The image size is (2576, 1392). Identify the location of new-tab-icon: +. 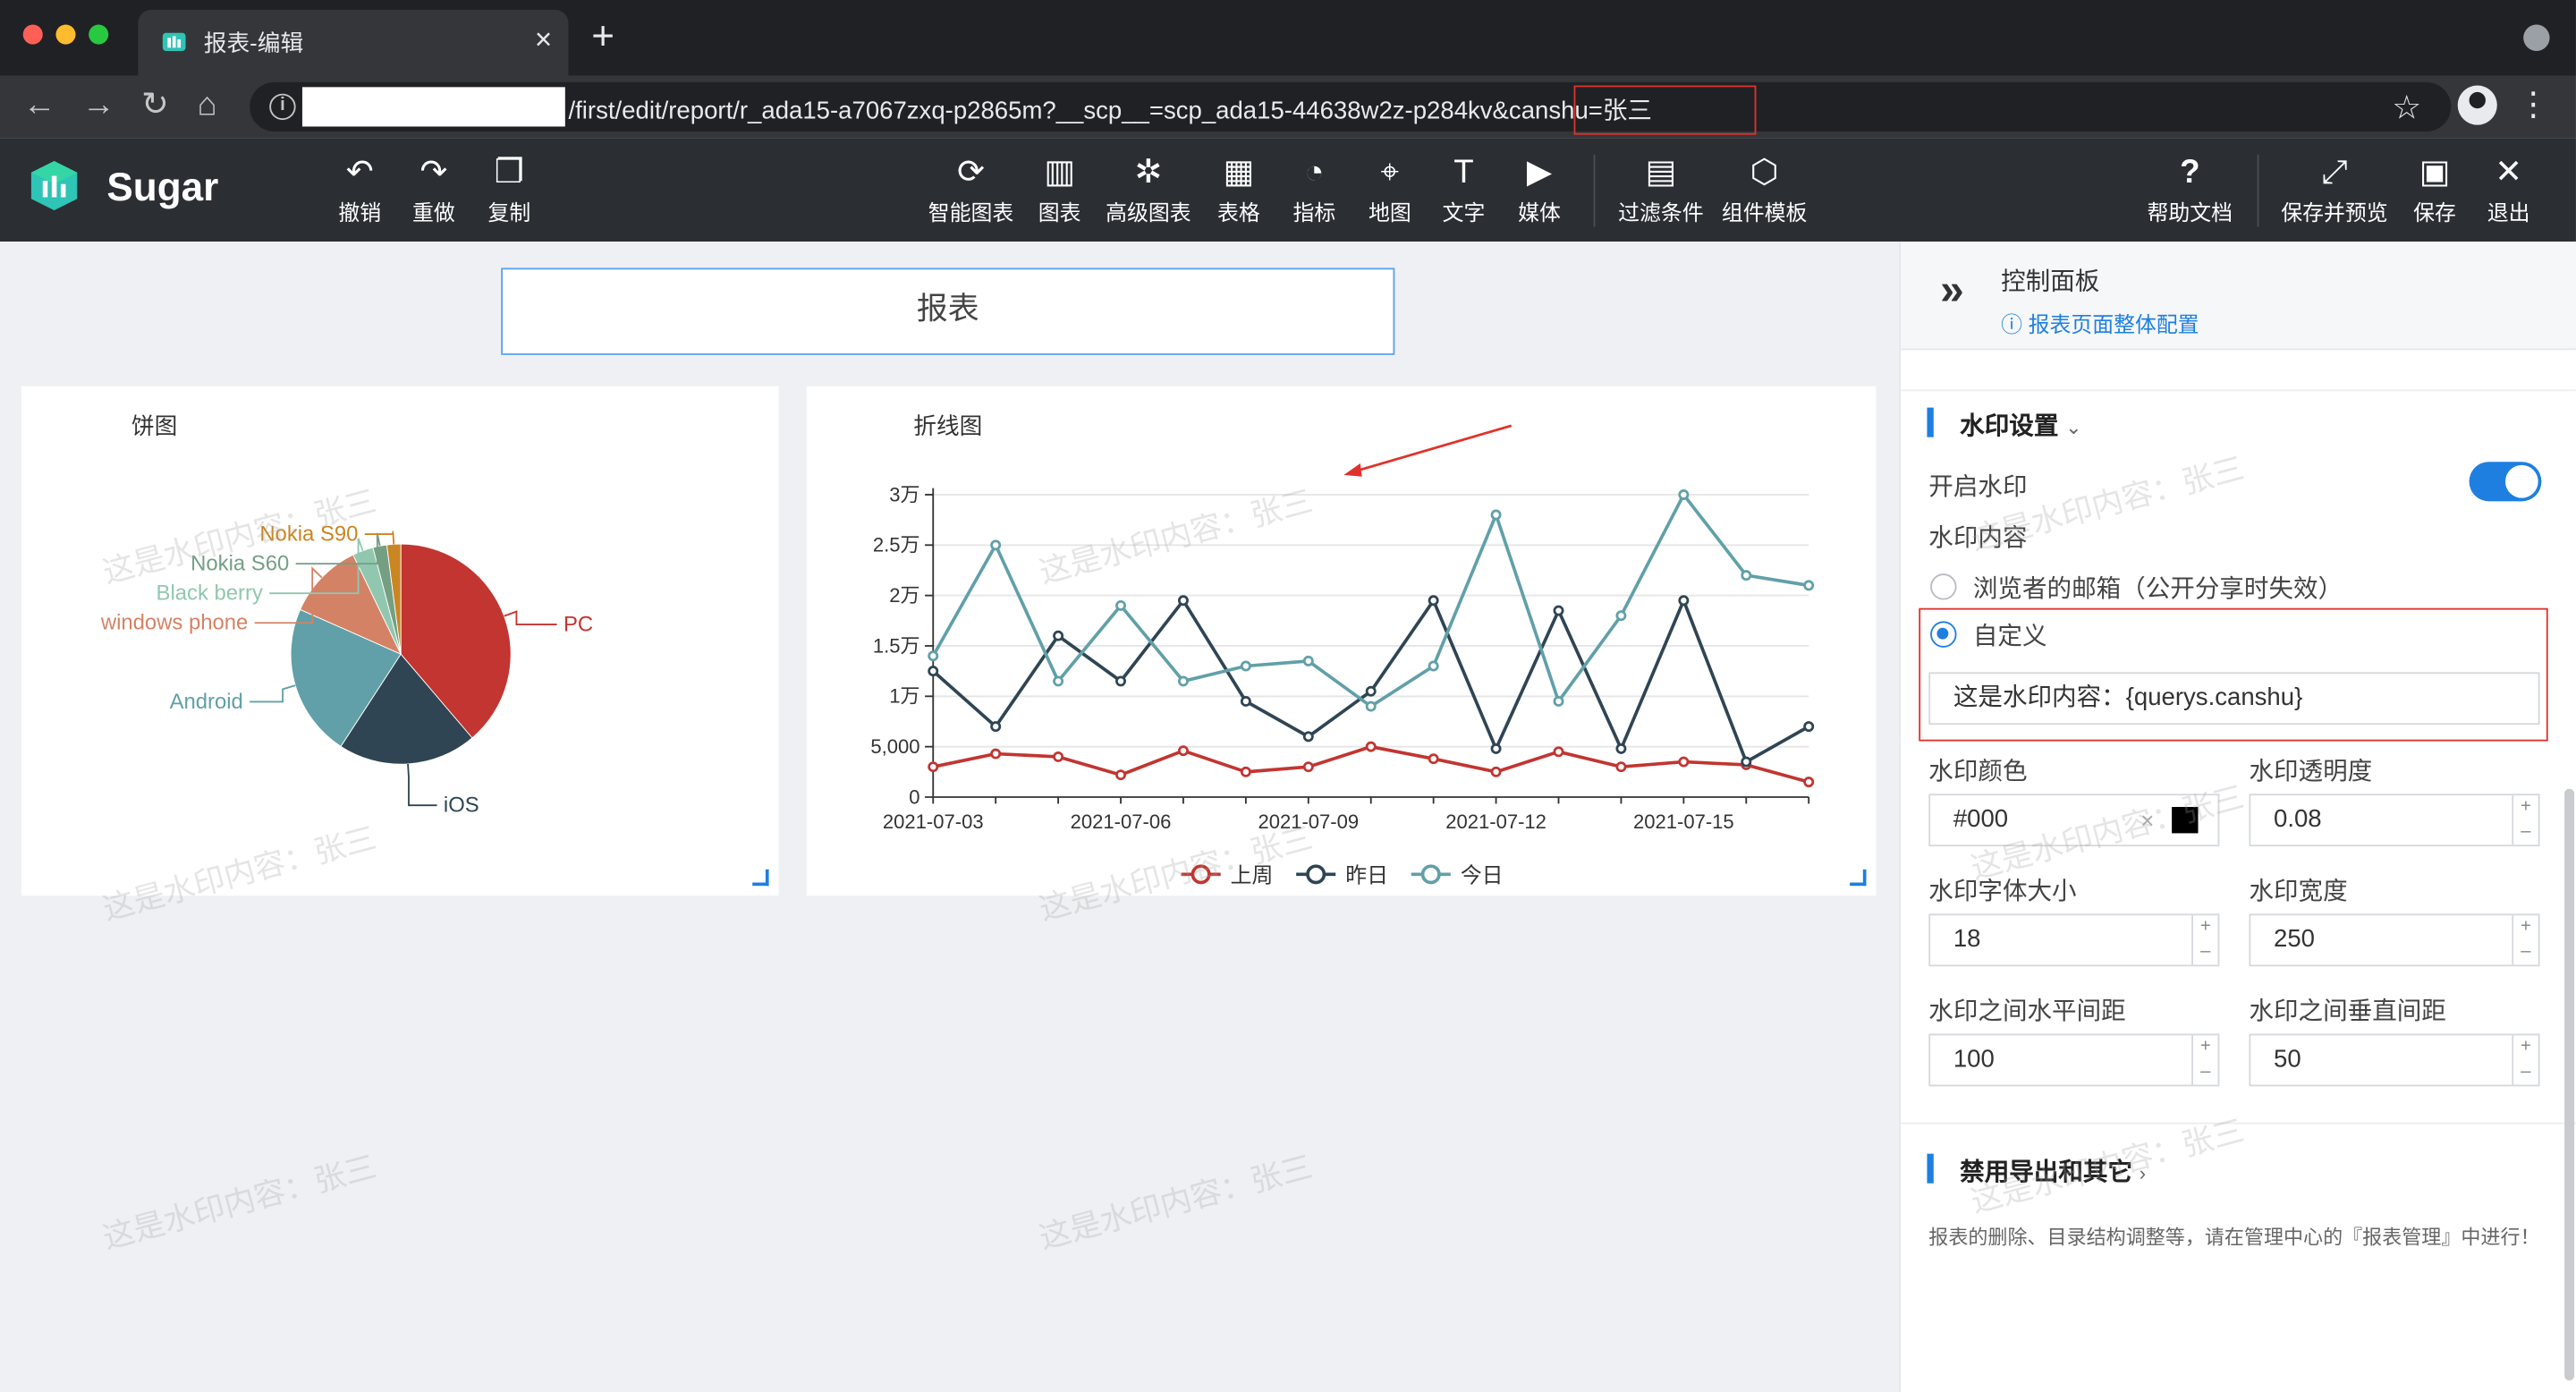
(602, 37).